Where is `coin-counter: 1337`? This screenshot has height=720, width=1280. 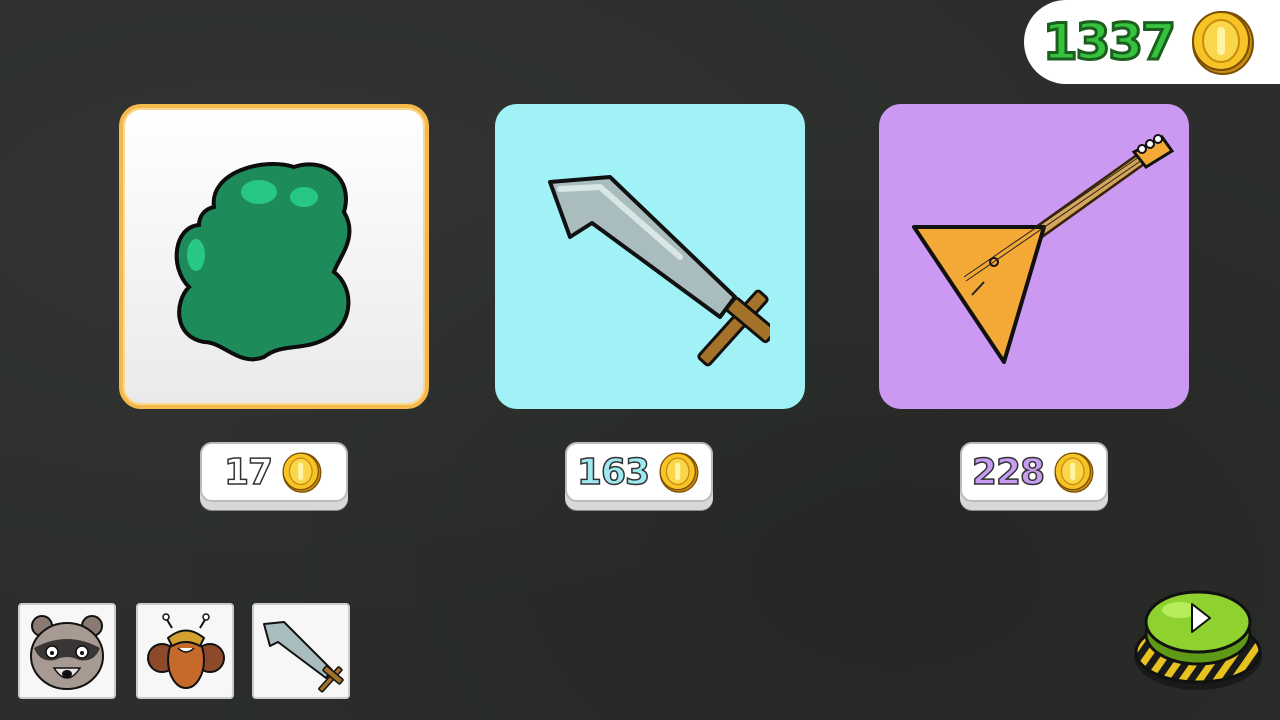 coin-counter: 1337 is located at coordinates (1152, 42).